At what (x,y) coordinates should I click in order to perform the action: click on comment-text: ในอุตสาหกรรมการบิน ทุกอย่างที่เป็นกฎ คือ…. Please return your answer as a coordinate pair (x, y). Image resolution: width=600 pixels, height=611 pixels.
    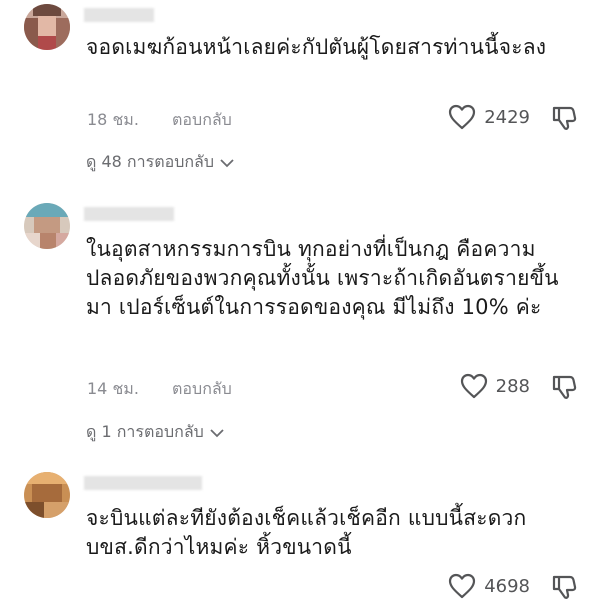
    Looking at the image, I should click on (322, 278).